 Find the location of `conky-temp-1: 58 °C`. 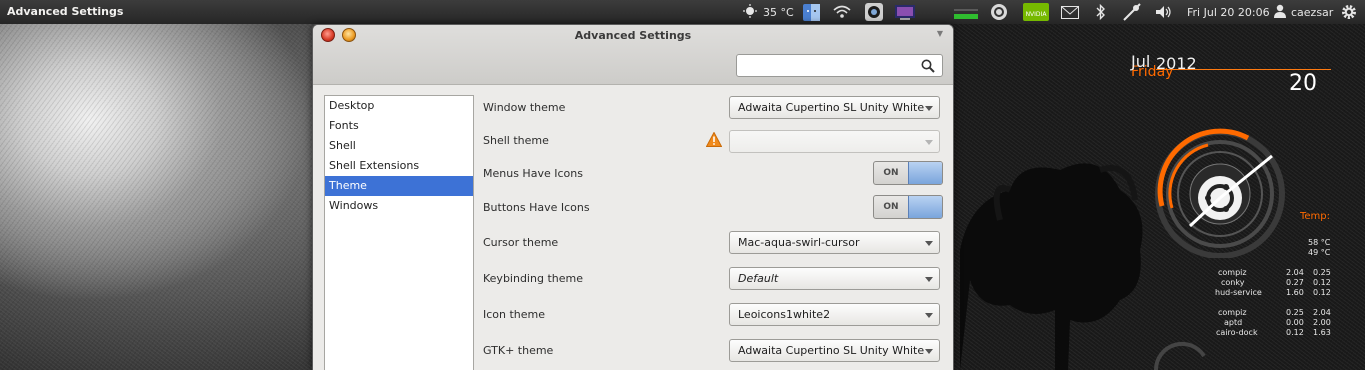

conky-temp-1: 58 °C is located at coordinates (1319, 242).